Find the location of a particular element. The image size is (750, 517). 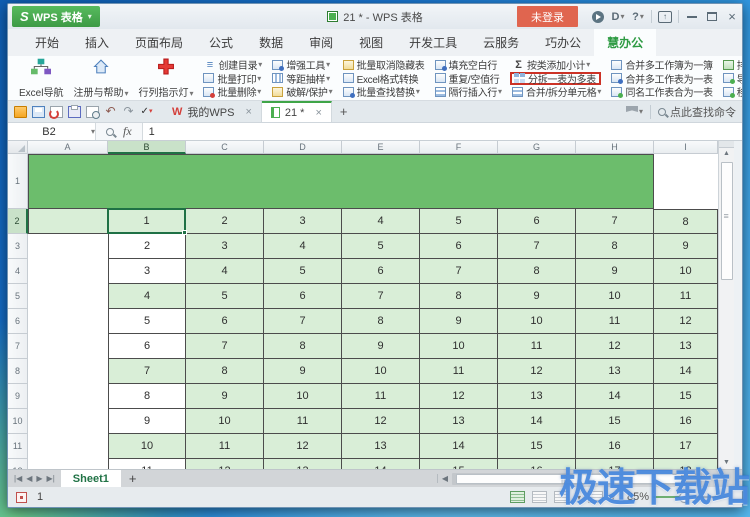

ribbon-button-批量查找替换: 批量查找替换 ▾ is located at coordinates (383, 92).